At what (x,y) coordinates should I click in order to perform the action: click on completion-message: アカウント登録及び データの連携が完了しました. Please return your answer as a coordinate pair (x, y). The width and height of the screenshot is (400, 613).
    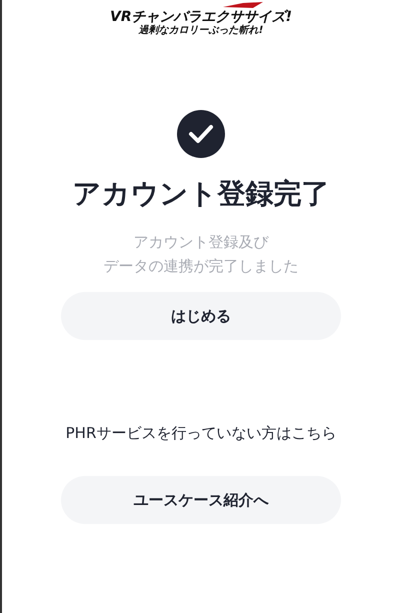
    Looking at the image, I should click on (201, 254).